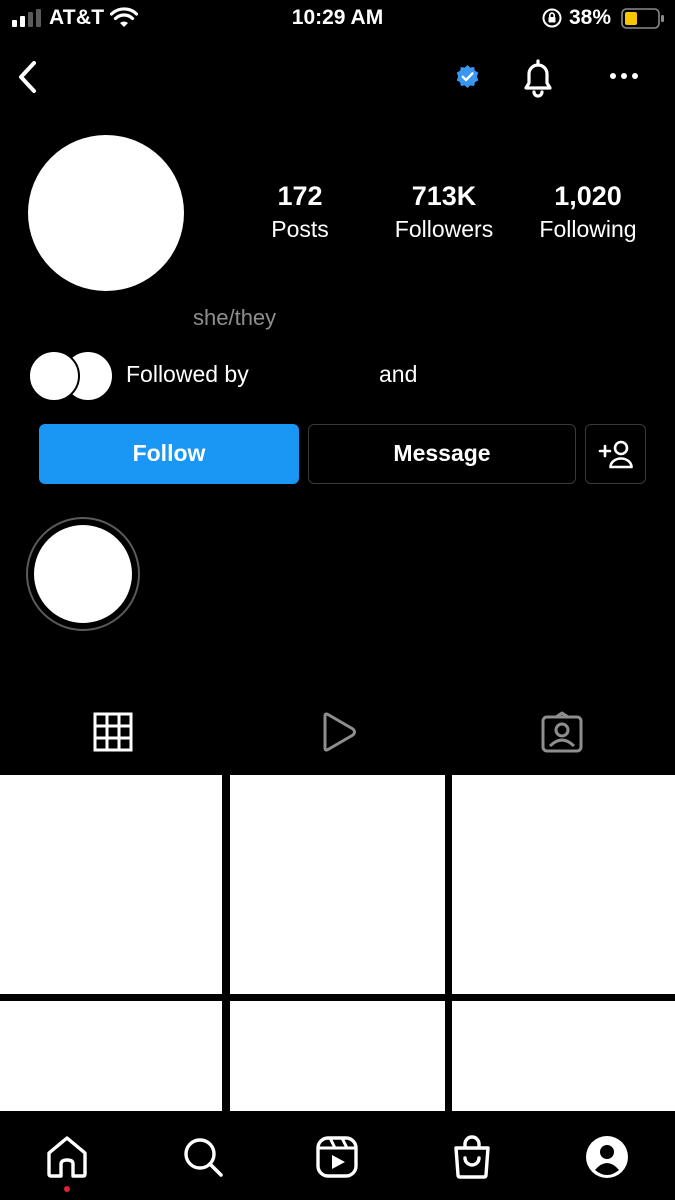 The width and height of the screenshot is (675, 1200). What do you see at coordinates (642, 18) in the screenshot?
I see `battery-icon` at bounding box center [642, 18].